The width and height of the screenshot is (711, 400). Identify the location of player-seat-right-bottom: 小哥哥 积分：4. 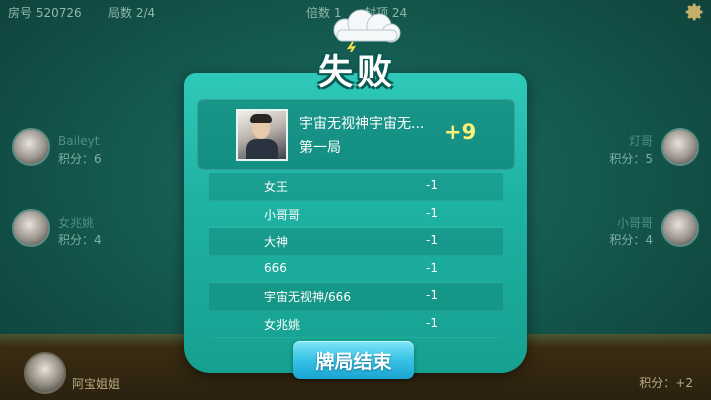
(639, 231).